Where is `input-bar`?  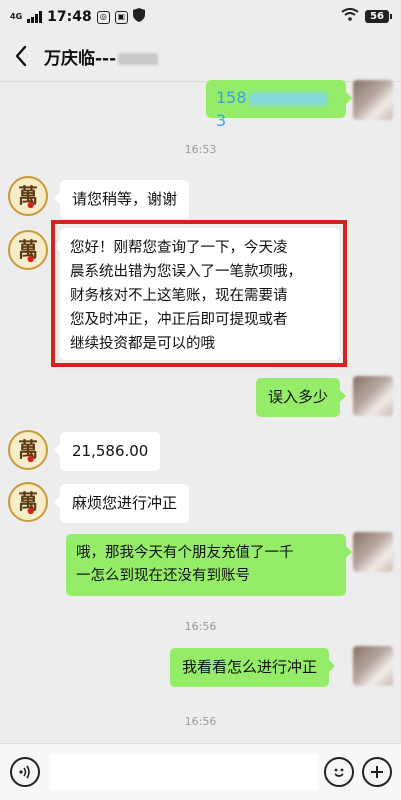 input-bar is located at coordinates (200, 771).